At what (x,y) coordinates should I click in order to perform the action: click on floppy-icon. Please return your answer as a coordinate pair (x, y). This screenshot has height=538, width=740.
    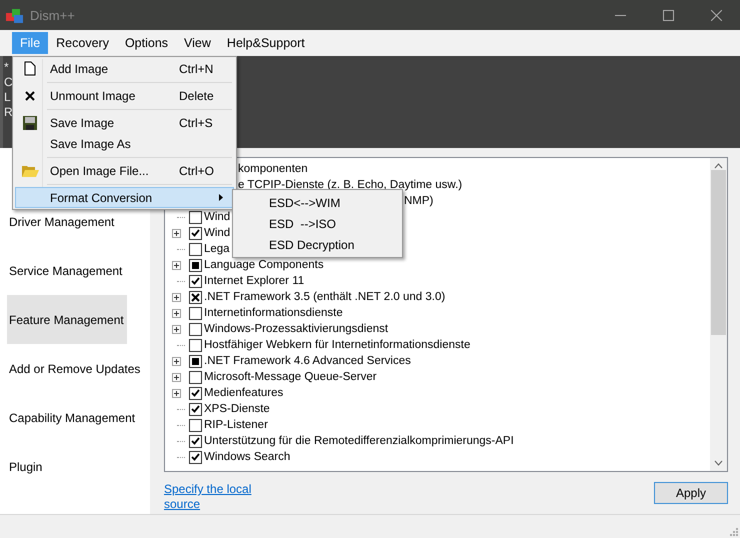
    Looking at the image, I should click on (30, 123).